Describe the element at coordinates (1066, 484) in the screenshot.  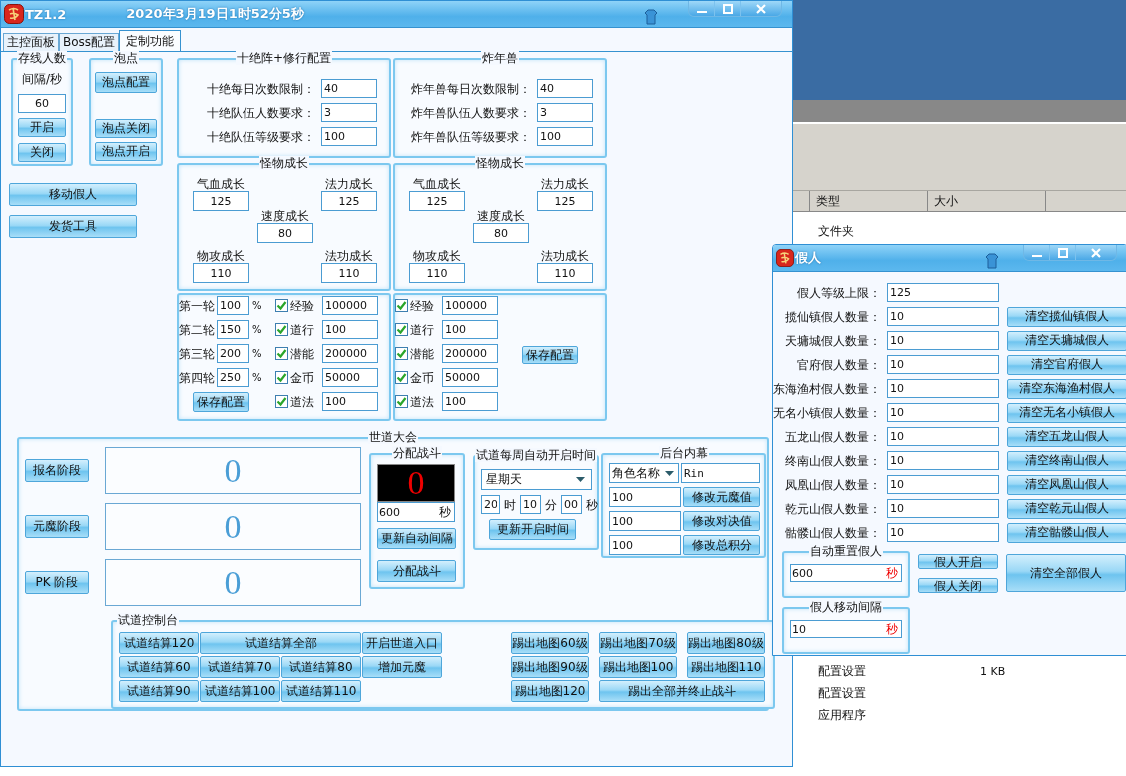
I see `clear-button: 清空凤凰山假人` at that location.